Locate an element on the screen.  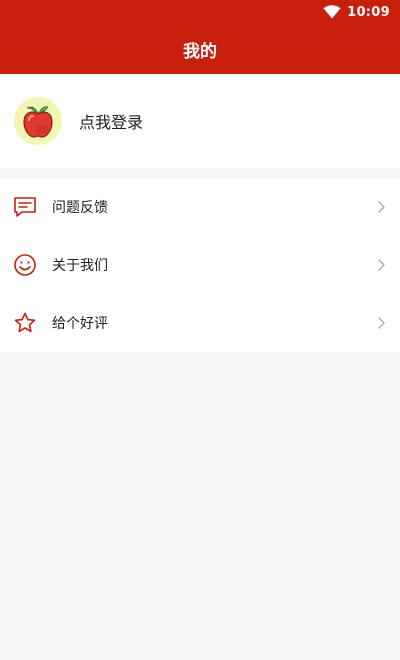
smile-icon is located at coordinates (25, 265).